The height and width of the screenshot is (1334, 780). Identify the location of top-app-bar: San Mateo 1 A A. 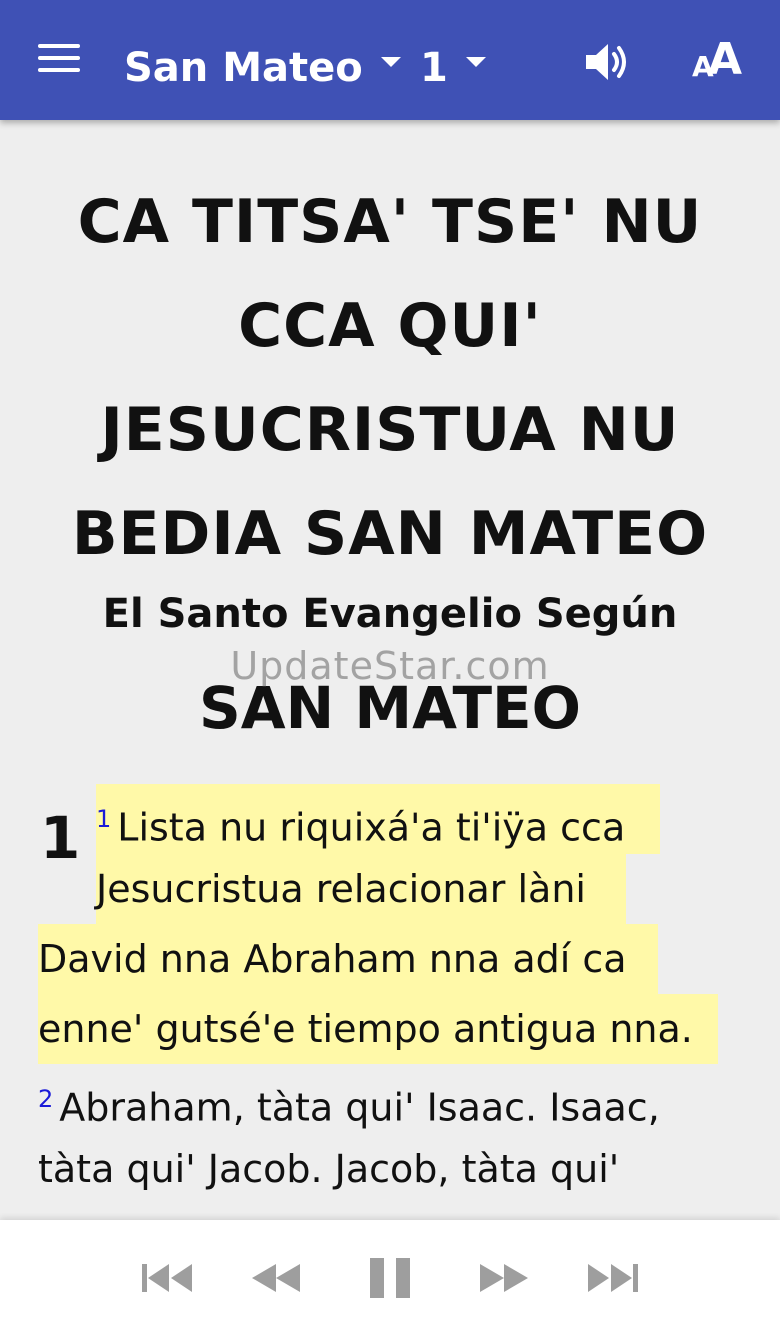
(390, 60).